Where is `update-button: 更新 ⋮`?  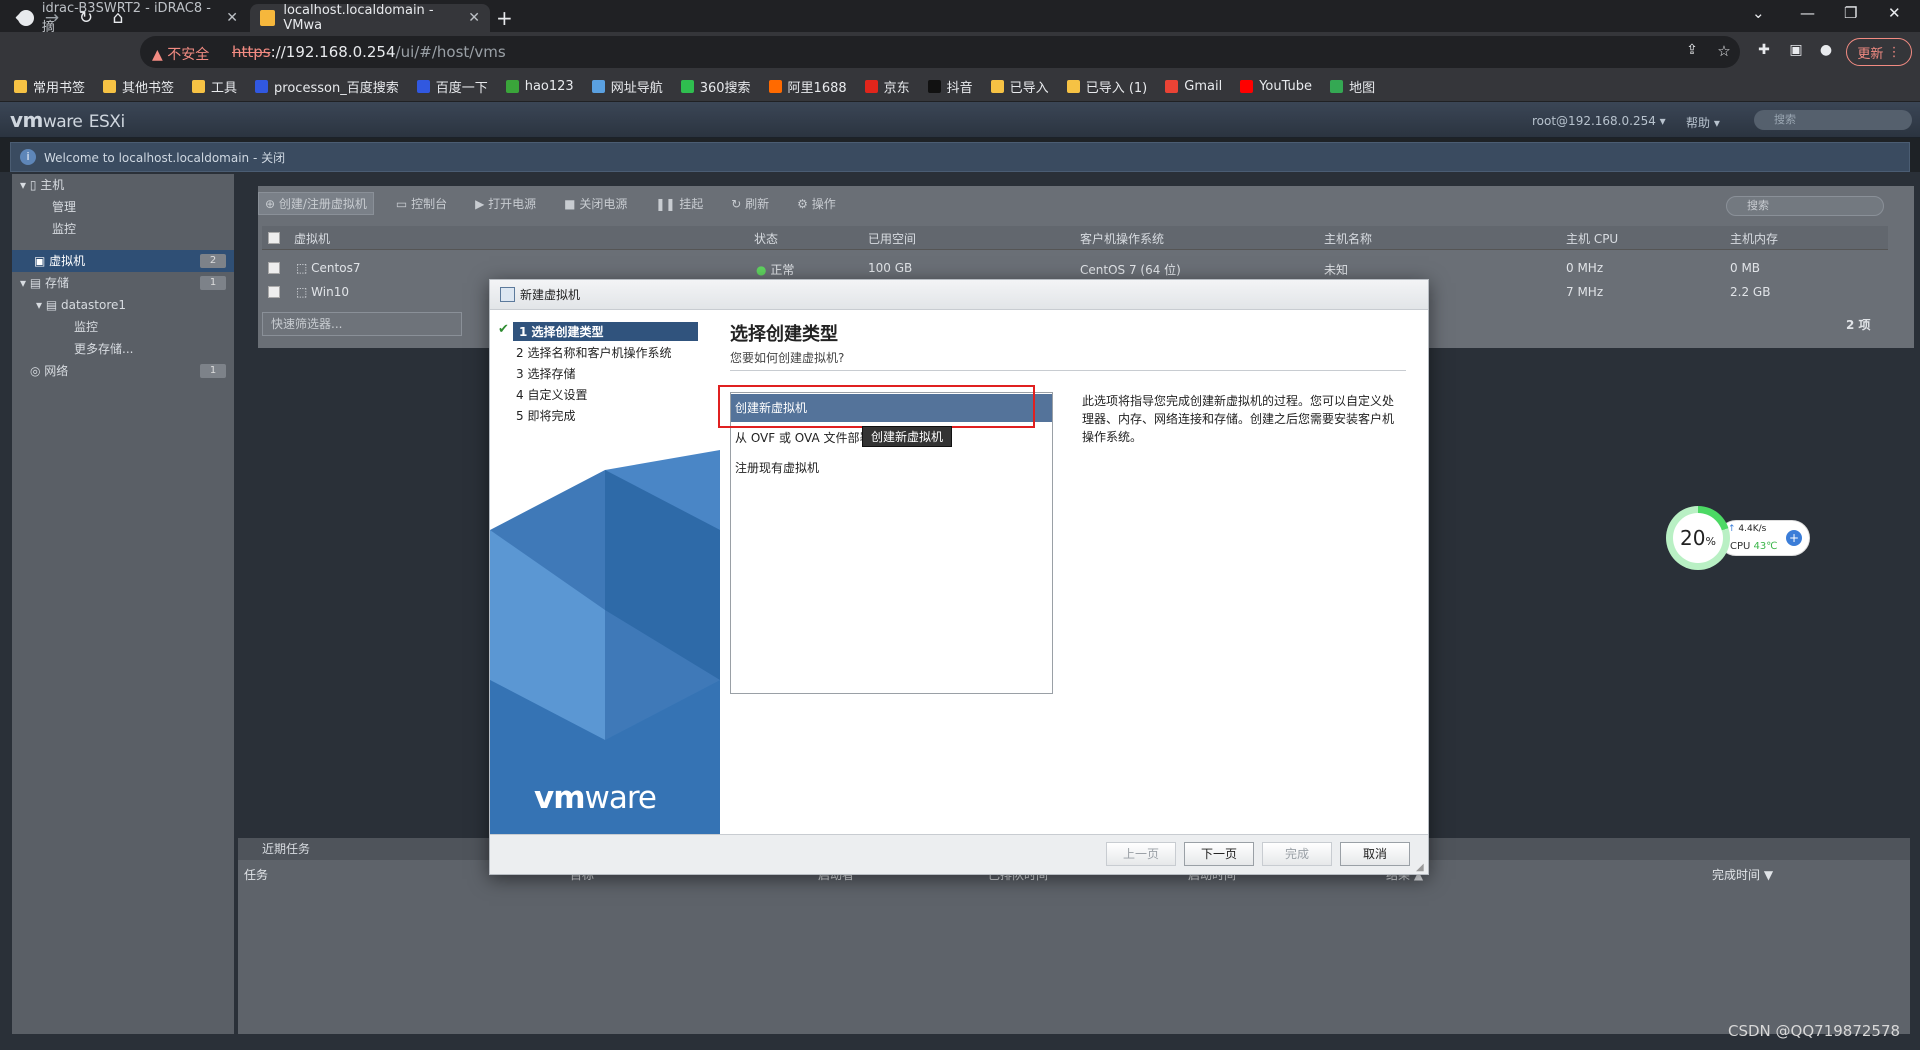
update-button: 更新 ⋮ is located at coordinates (1879, 52).